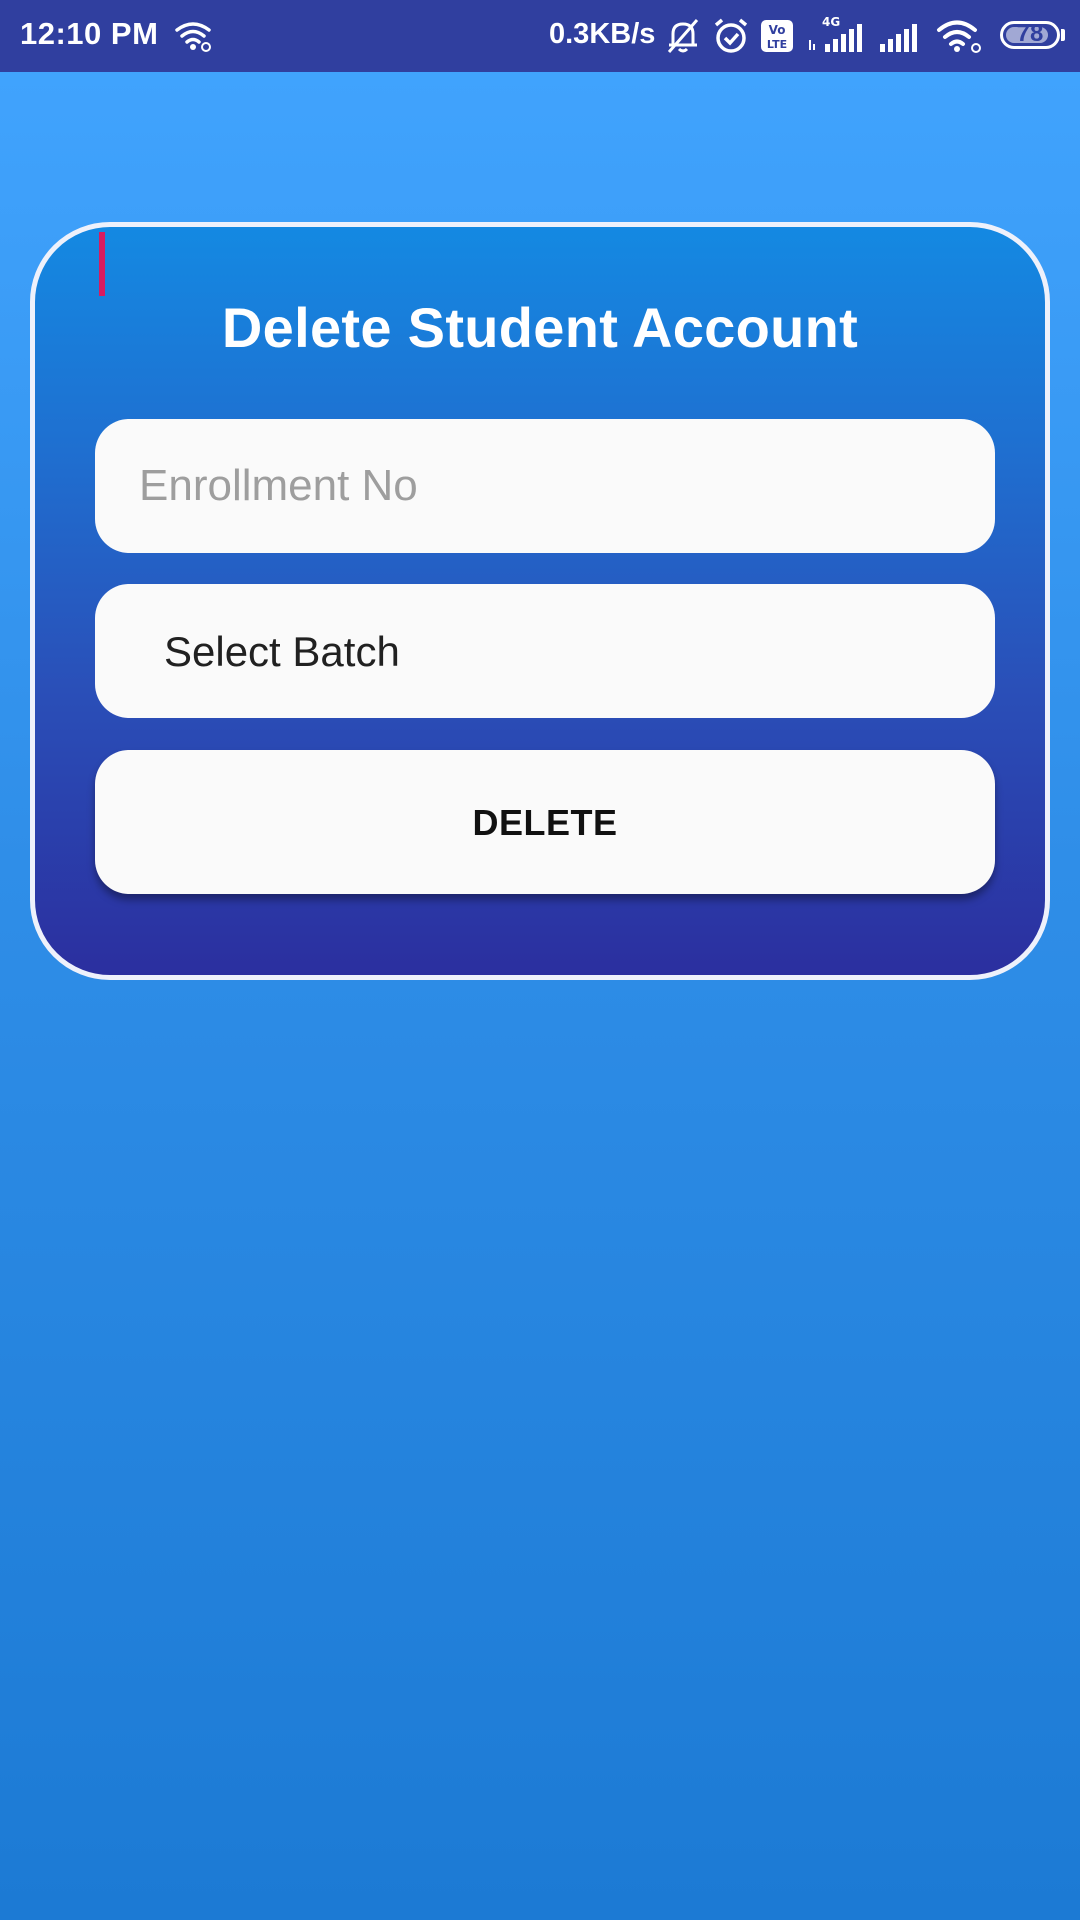 This screenshot has height=1920, width=1080. What do you see at coordinates (777, 44) in the screenshot?
I see `svg-text: LTE` at bounding box center [777, 44].